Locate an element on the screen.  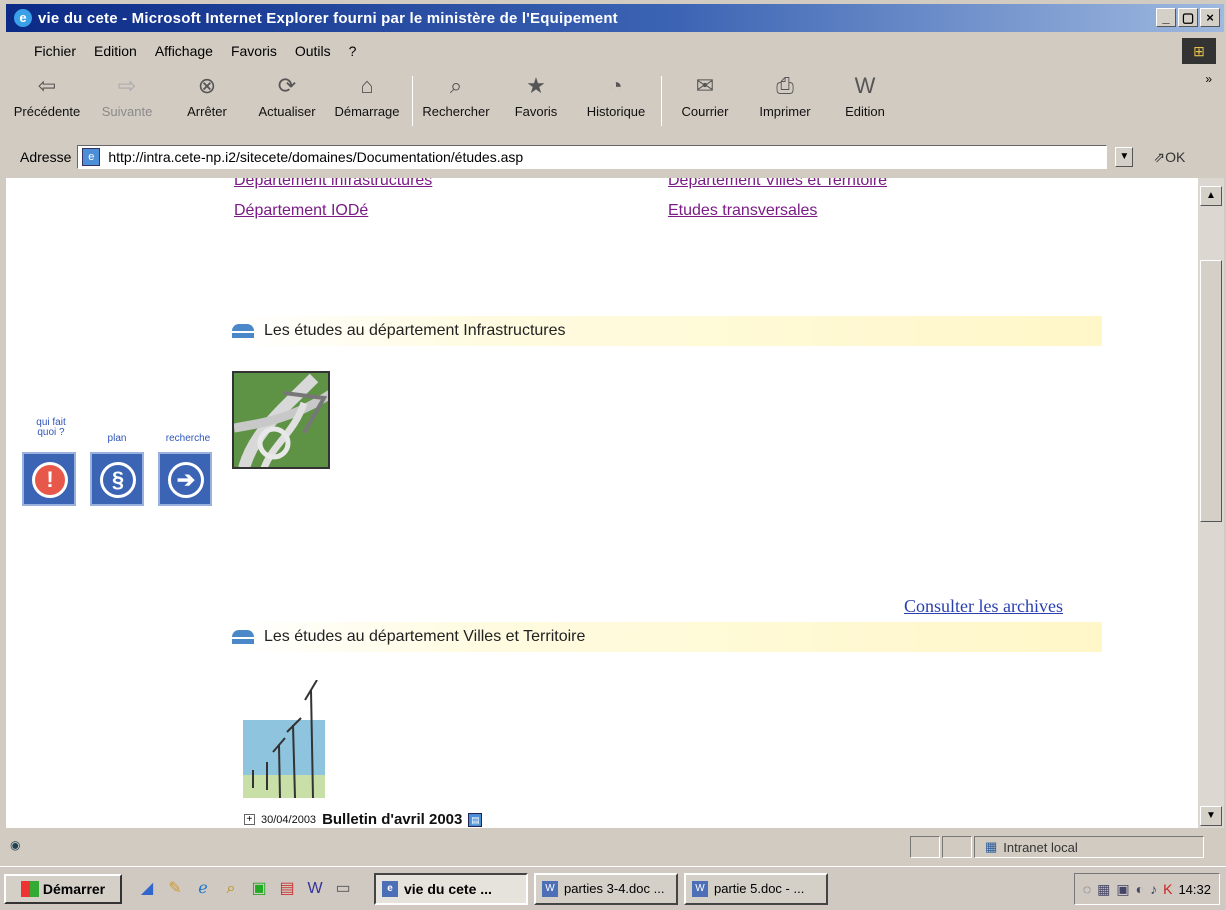
window-controls: _ ▢ × is located at coordinates (1188, 17).